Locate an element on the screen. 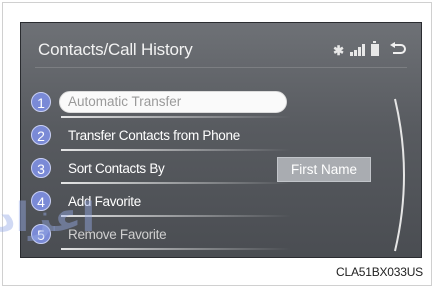 The width and height of the screenshot is (434, 288). menu-item-label: Automatic Transfer is located at coordinates (125, 101).